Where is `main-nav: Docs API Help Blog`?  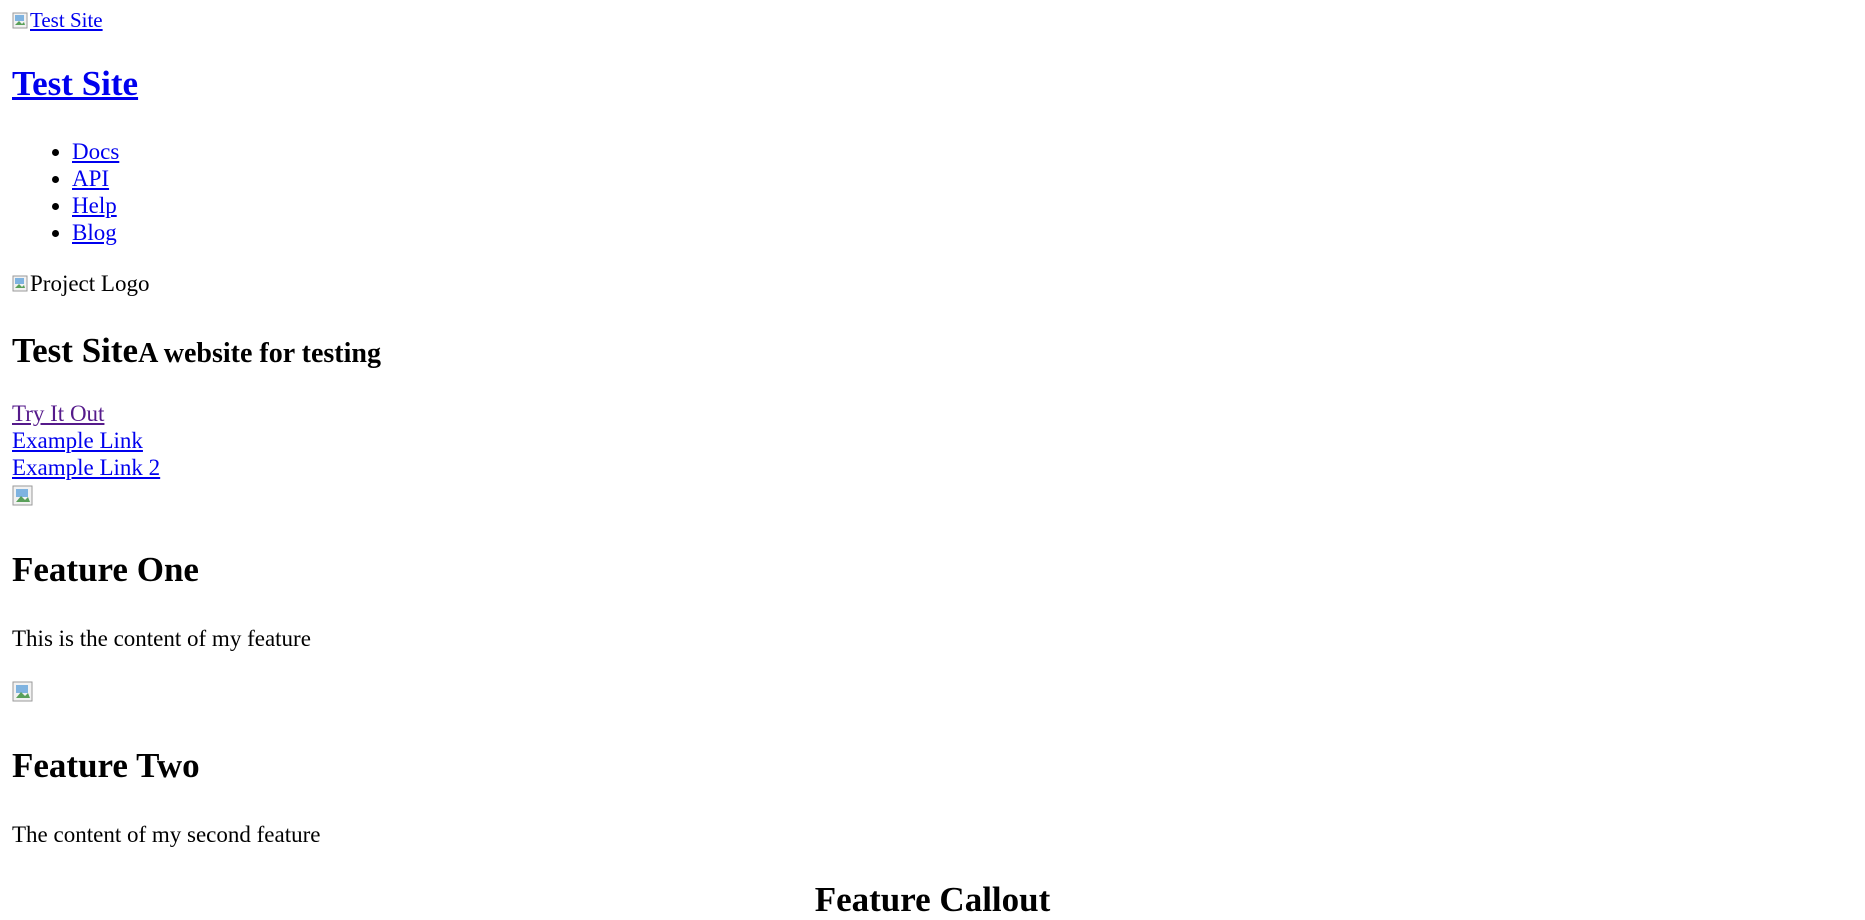 main-nav: Docs API Help Blog is located at coordinates (65, 192).